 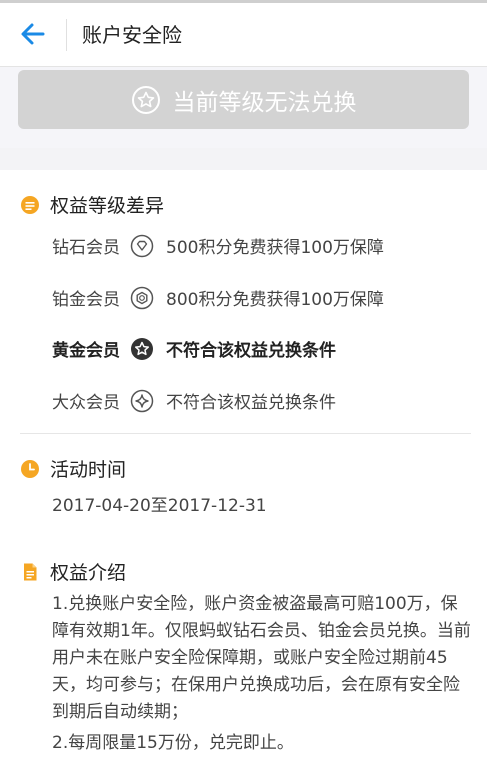 I want to click on star-outline-icon, so click(x=145, y=99).